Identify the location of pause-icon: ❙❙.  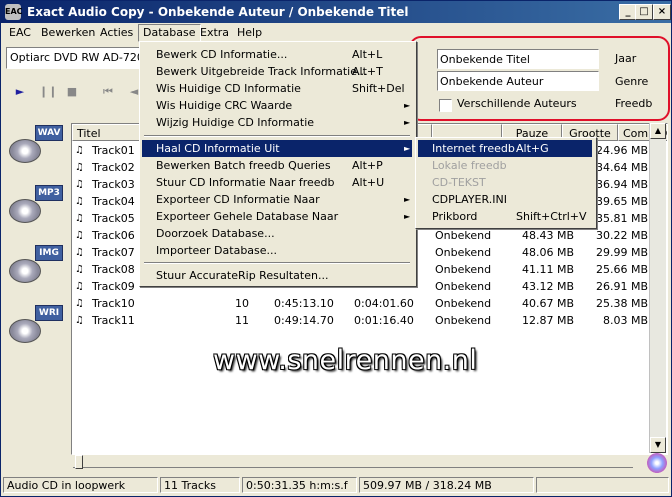
(48, 92).